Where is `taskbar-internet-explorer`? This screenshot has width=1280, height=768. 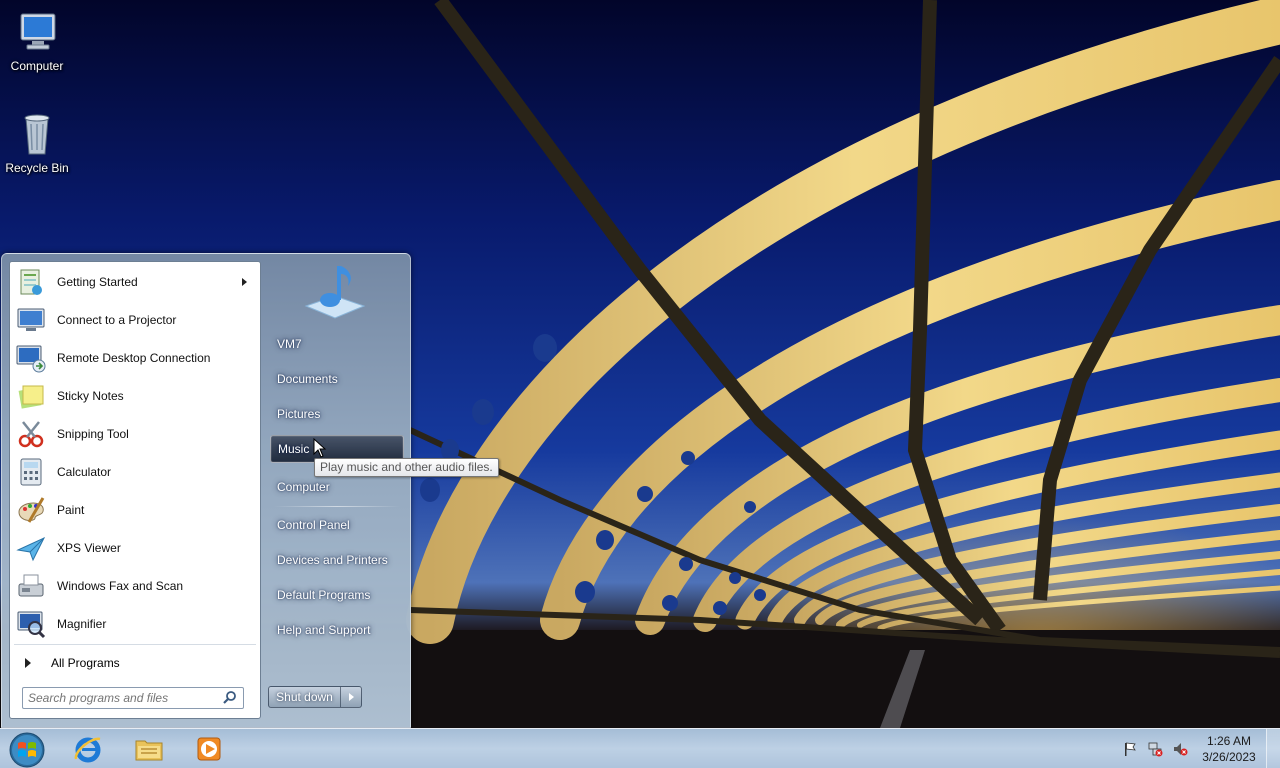 taskbar-internet-explorer is located at coordinates (88, 749).